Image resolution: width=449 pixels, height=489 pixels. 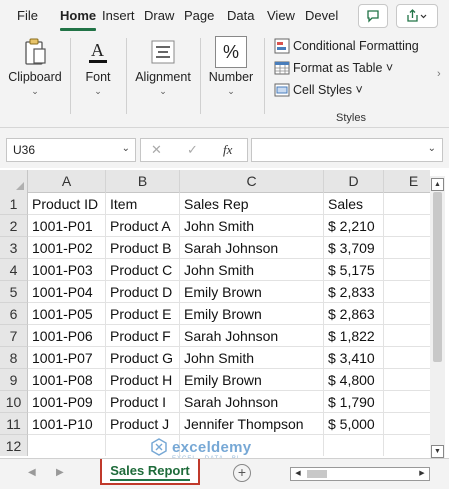 What do you see at coordinates (14, 424) in the screenshot?
I see `row-header: 11` at bounding box center [14, 424].